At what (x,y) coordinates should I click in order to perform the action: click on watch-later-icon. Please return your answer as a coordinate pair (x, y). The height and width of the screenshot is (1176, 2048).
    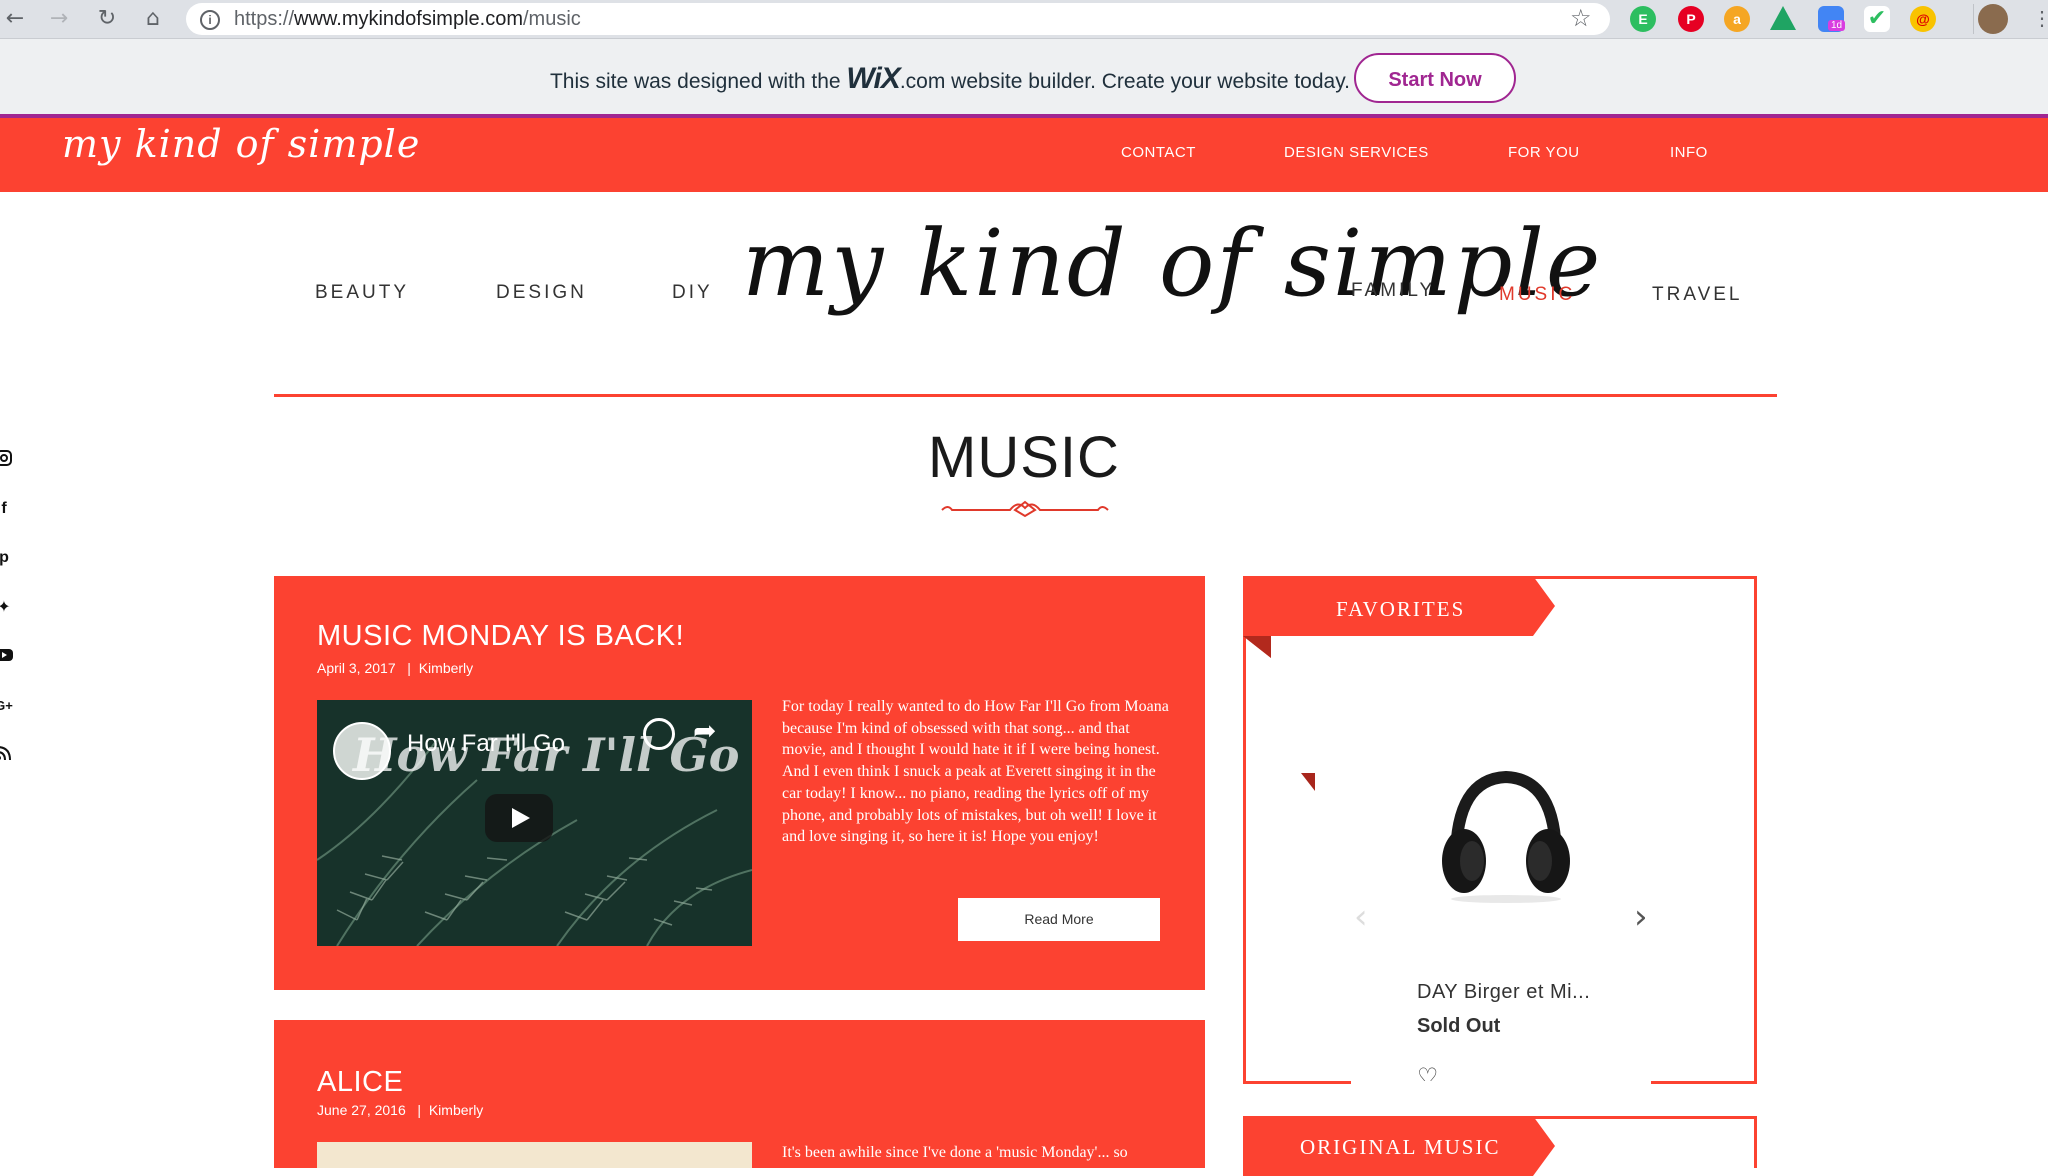
    Looking at the image, I should click on (659, 734).